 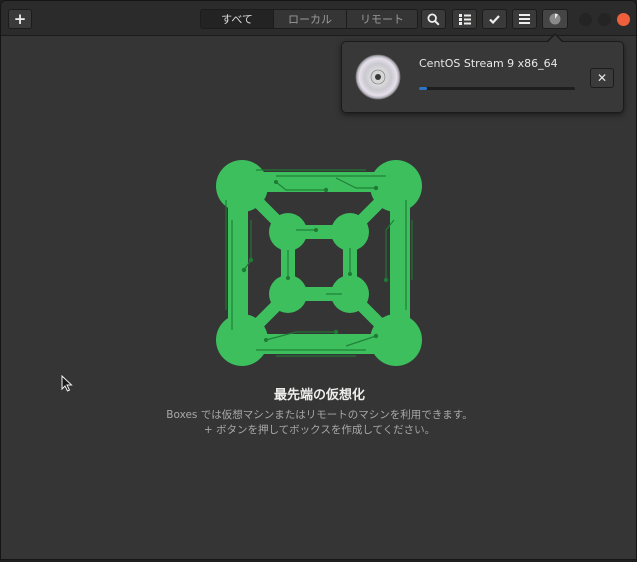 I want to click on downloads-icon, so click(x=555, y=19).